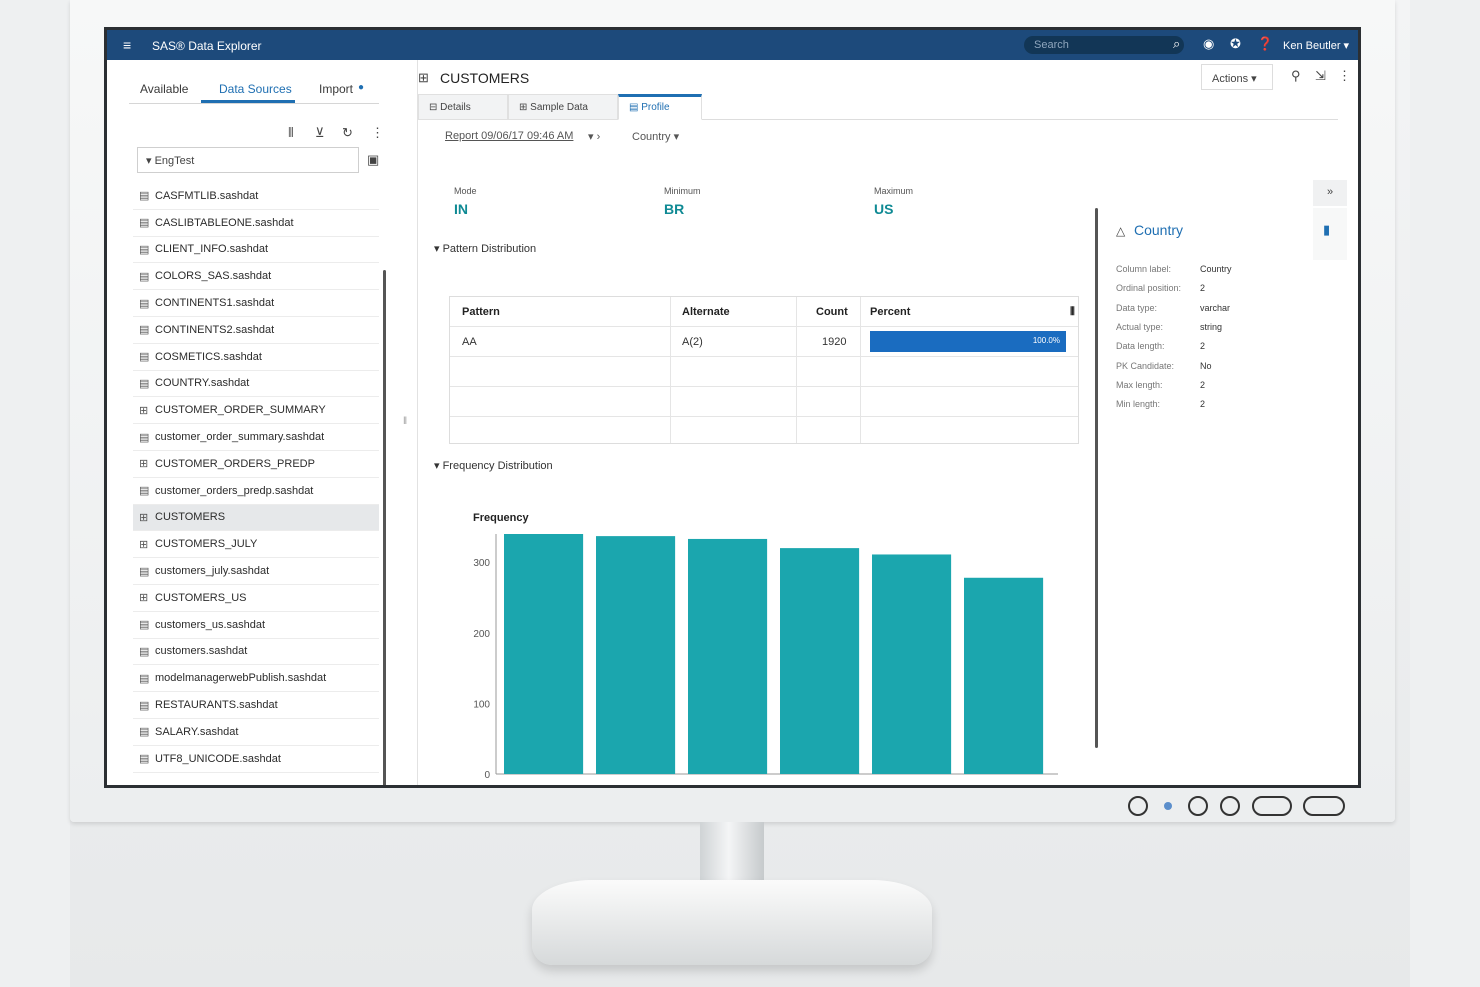 Image resolution: width=1480 pixels, height=987 pixels. What do you see at coordinates (461, 209) in the screenshot?
I see `stat-value: IN` at bounding box center [461, 209].